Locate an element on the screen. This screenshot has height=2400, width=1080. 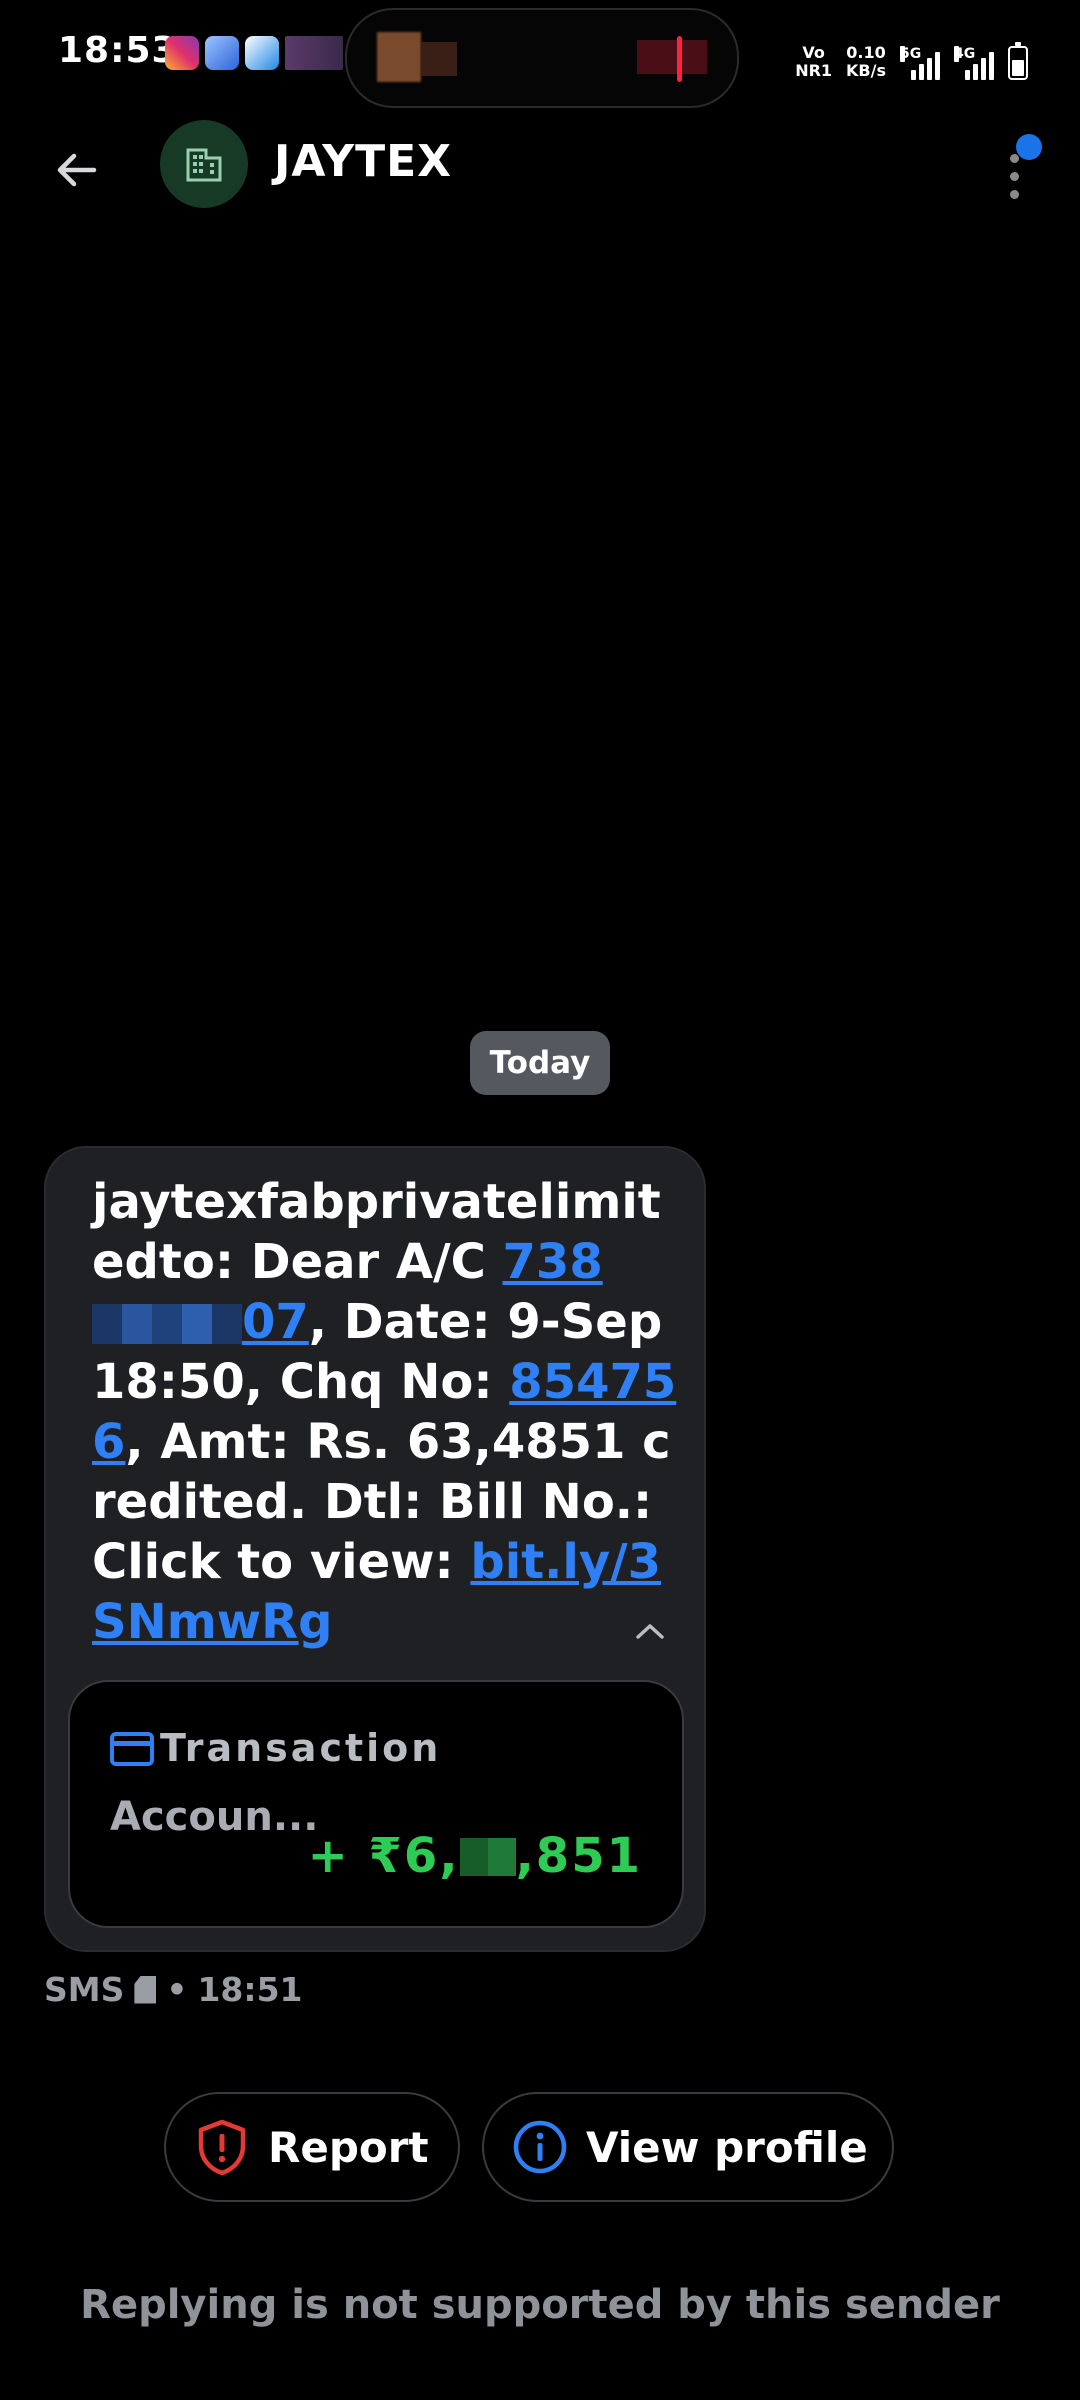
collapse-button is located at coordinates (650, 1631).